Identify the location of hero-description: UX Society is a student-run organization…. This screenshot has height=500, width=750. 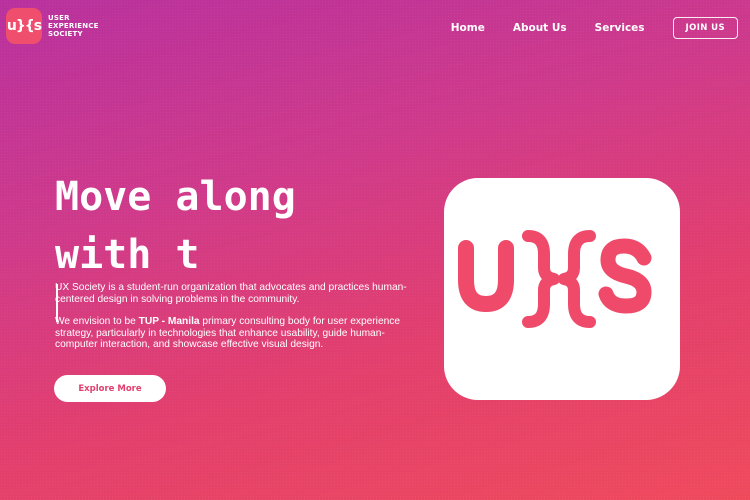
(235, 322).